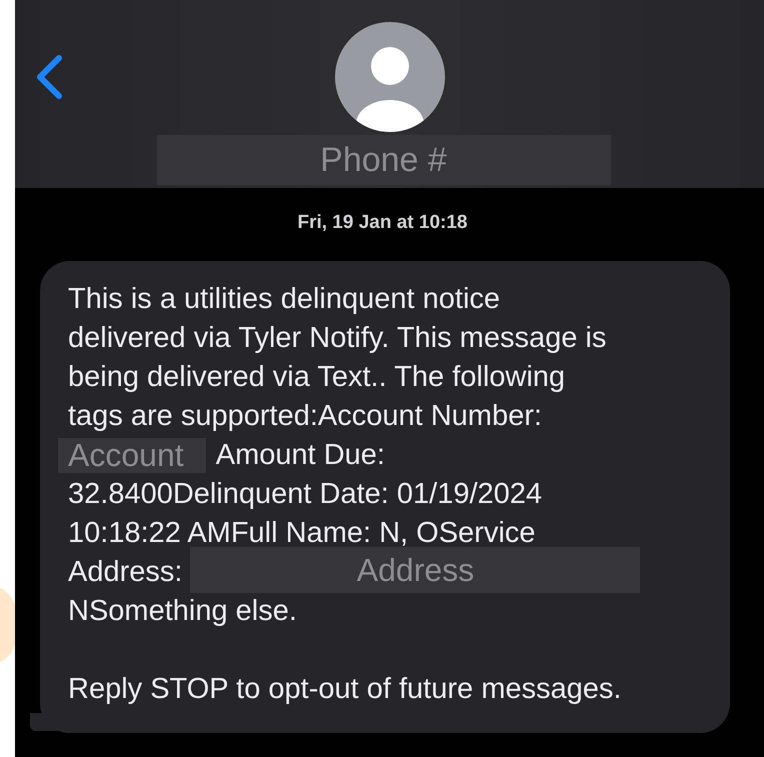 This screenshot has height=757, width=764. Describe the element at coordinates (337, 338) in the screenshot. I see `message-text: delivered via Tyler Notify. This message is` at that location.